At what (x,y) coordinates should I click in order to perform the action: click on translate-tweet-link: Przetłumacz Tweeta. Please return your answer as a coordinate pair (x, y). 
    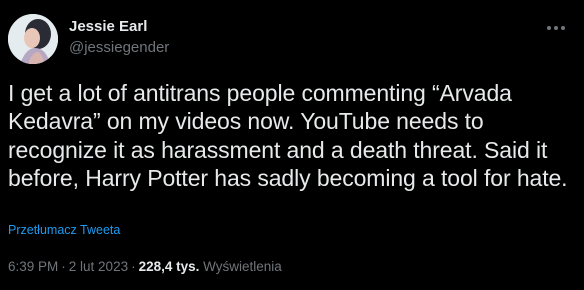
    Looking at the image, I should click on (64, 230).